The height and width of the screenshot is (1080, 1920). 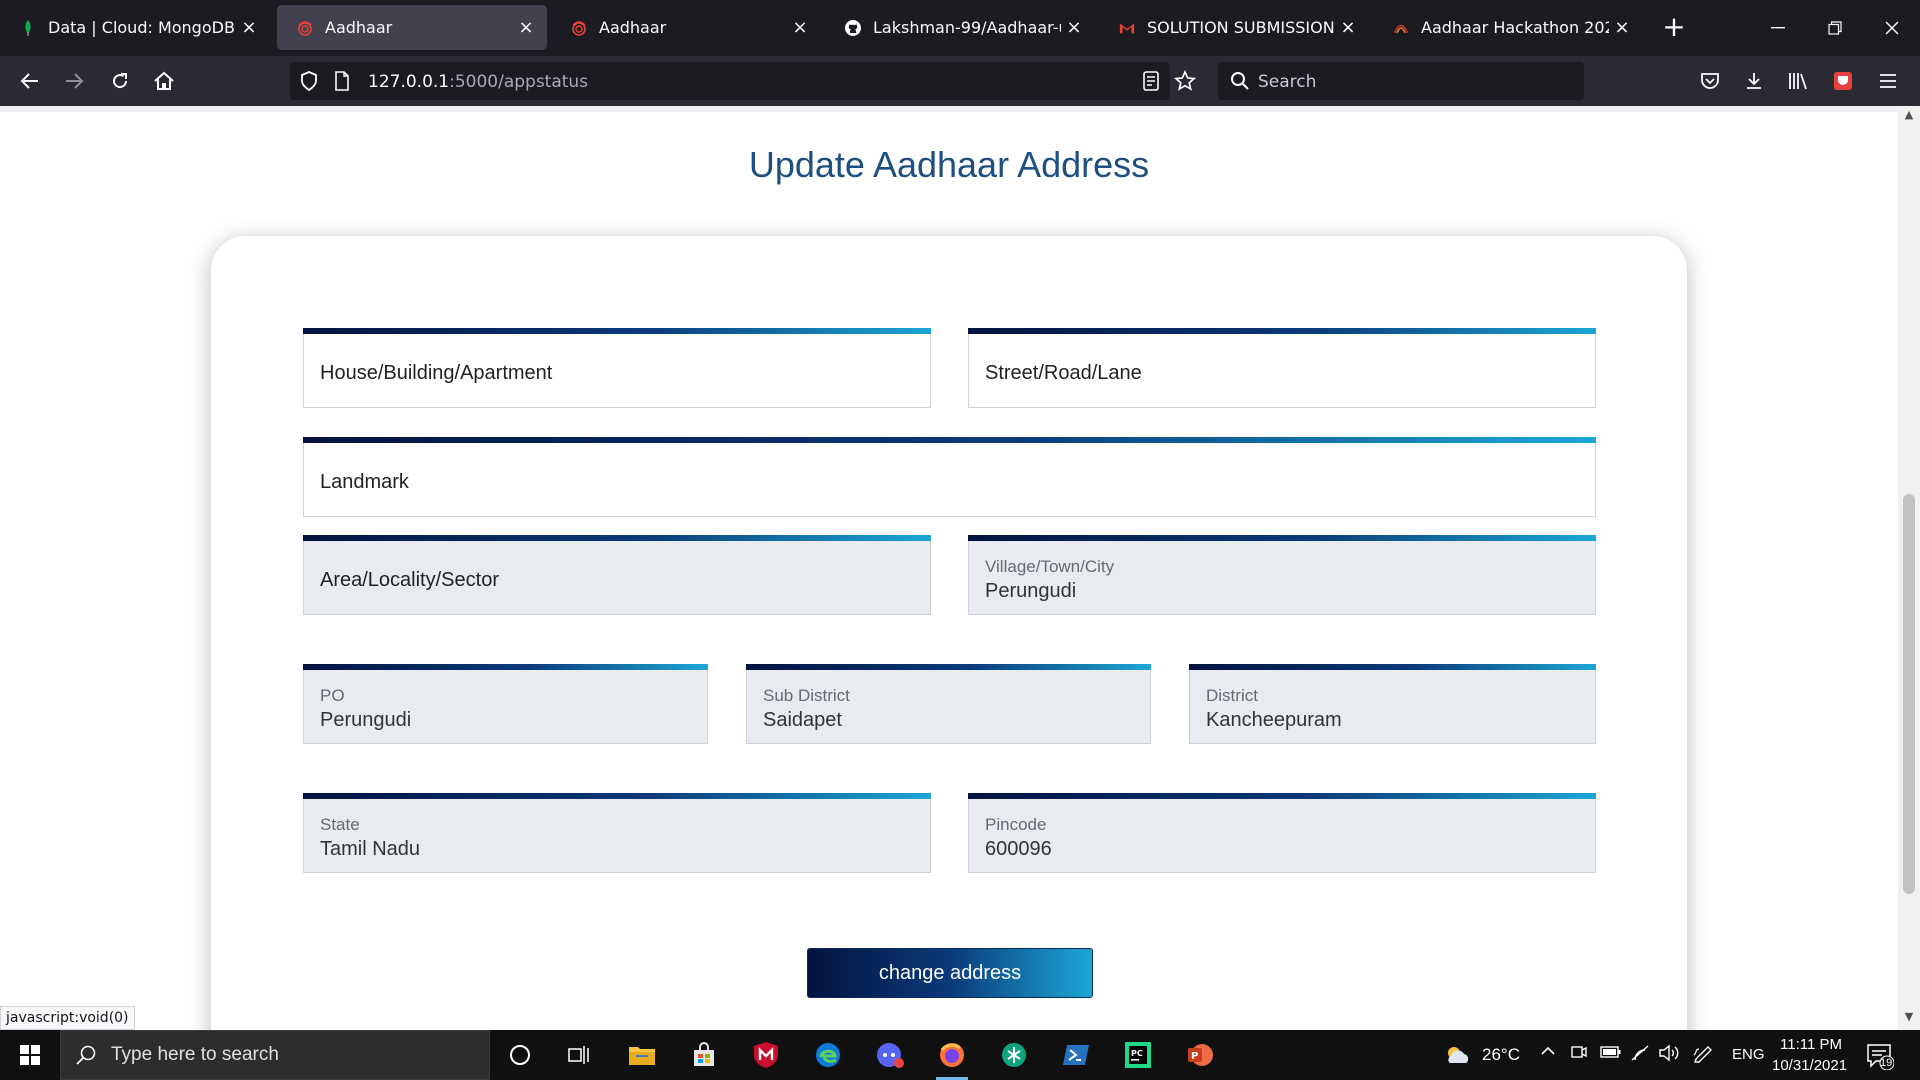 I want to click on pincode-field: Pincode 600096, so click(x=1282, y=833).